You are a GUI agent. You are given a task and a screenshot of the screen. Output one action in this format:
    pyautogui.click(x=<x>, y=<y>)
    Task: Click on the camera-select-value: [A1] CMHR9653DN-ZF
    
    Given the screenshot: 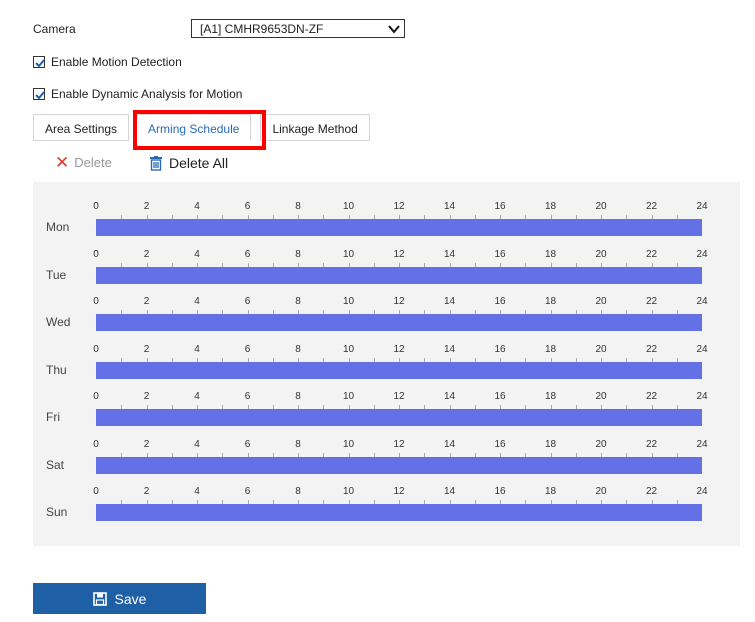 What is the action you would take?
    pyautogui.click(x=262, y=29)
    